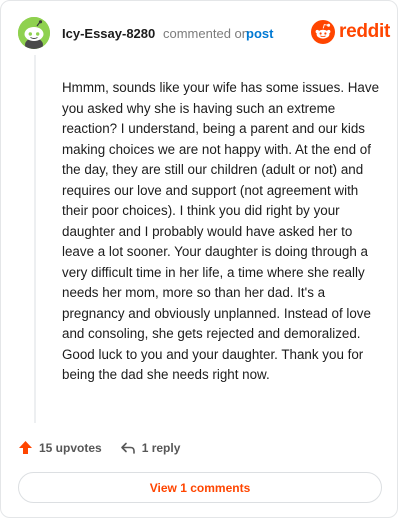 This screenshot has height=520, width=400. I want to click on user-avatar, so click(34, 33).